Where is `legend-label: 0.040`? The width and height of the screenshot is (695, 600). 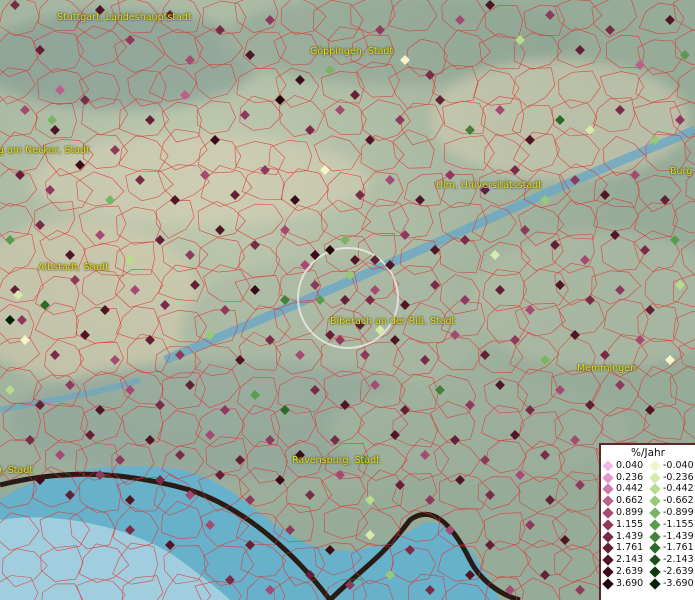
legend-label: 0.040 is located at coordinates (630, 465).